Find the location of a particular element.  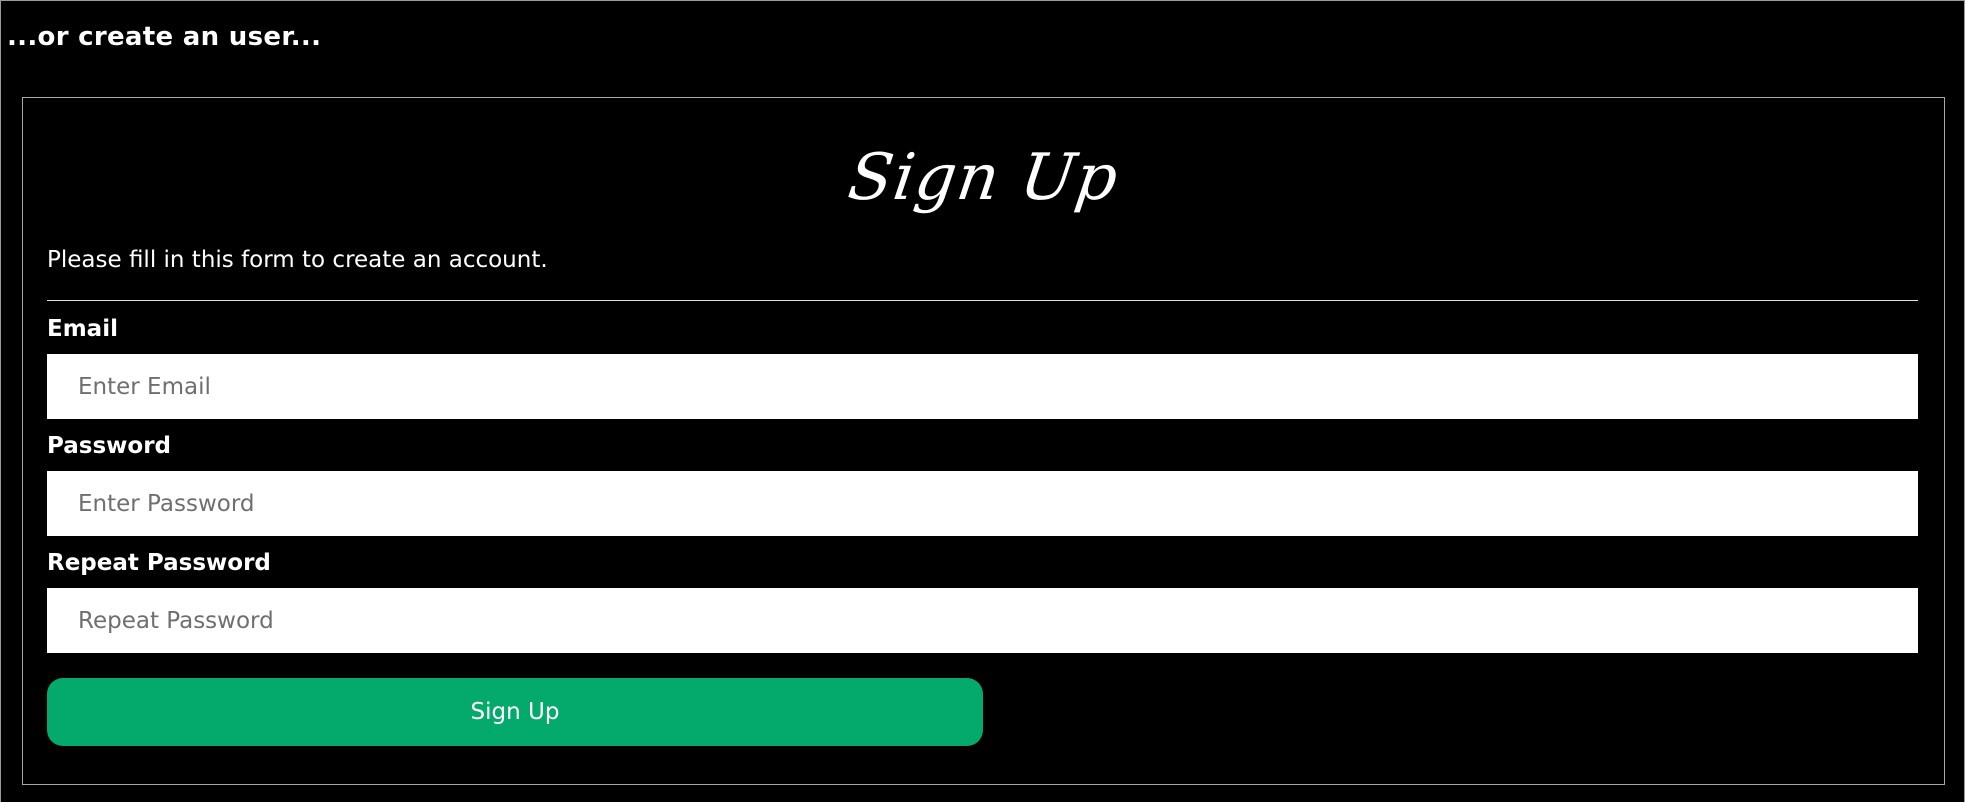

signup-button: Sign Up is located at coordinates (515, 712).